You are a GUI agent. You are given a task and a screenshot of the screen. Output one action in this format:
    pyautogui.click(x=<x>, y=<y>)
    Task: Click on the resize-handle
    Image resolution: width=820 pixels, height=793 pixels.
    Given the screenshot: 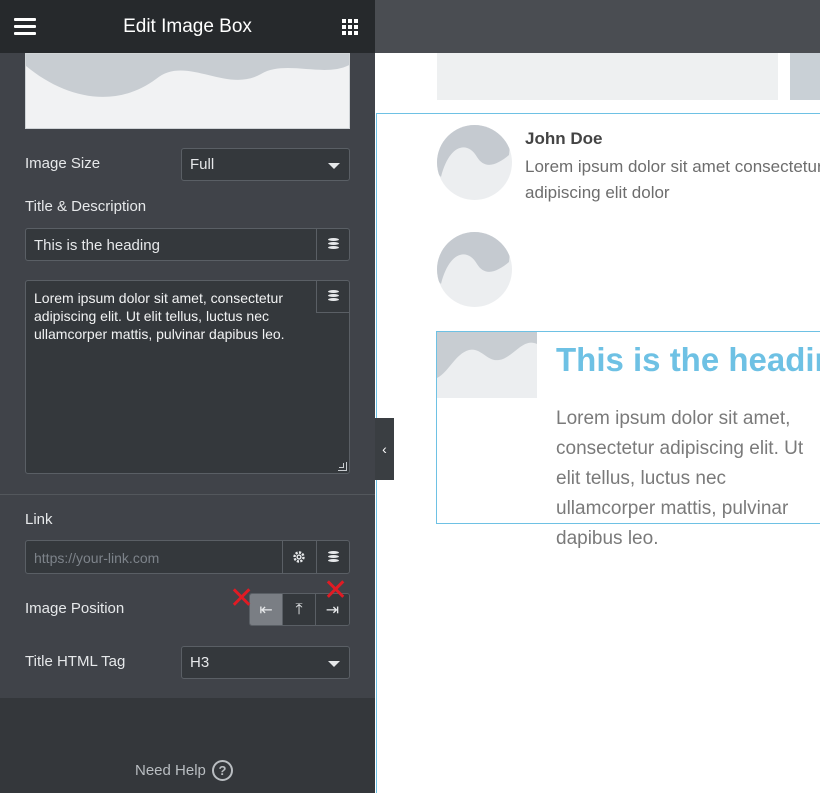 What is the action you would take?
    pyautogui.click(x=342, y=466)
    